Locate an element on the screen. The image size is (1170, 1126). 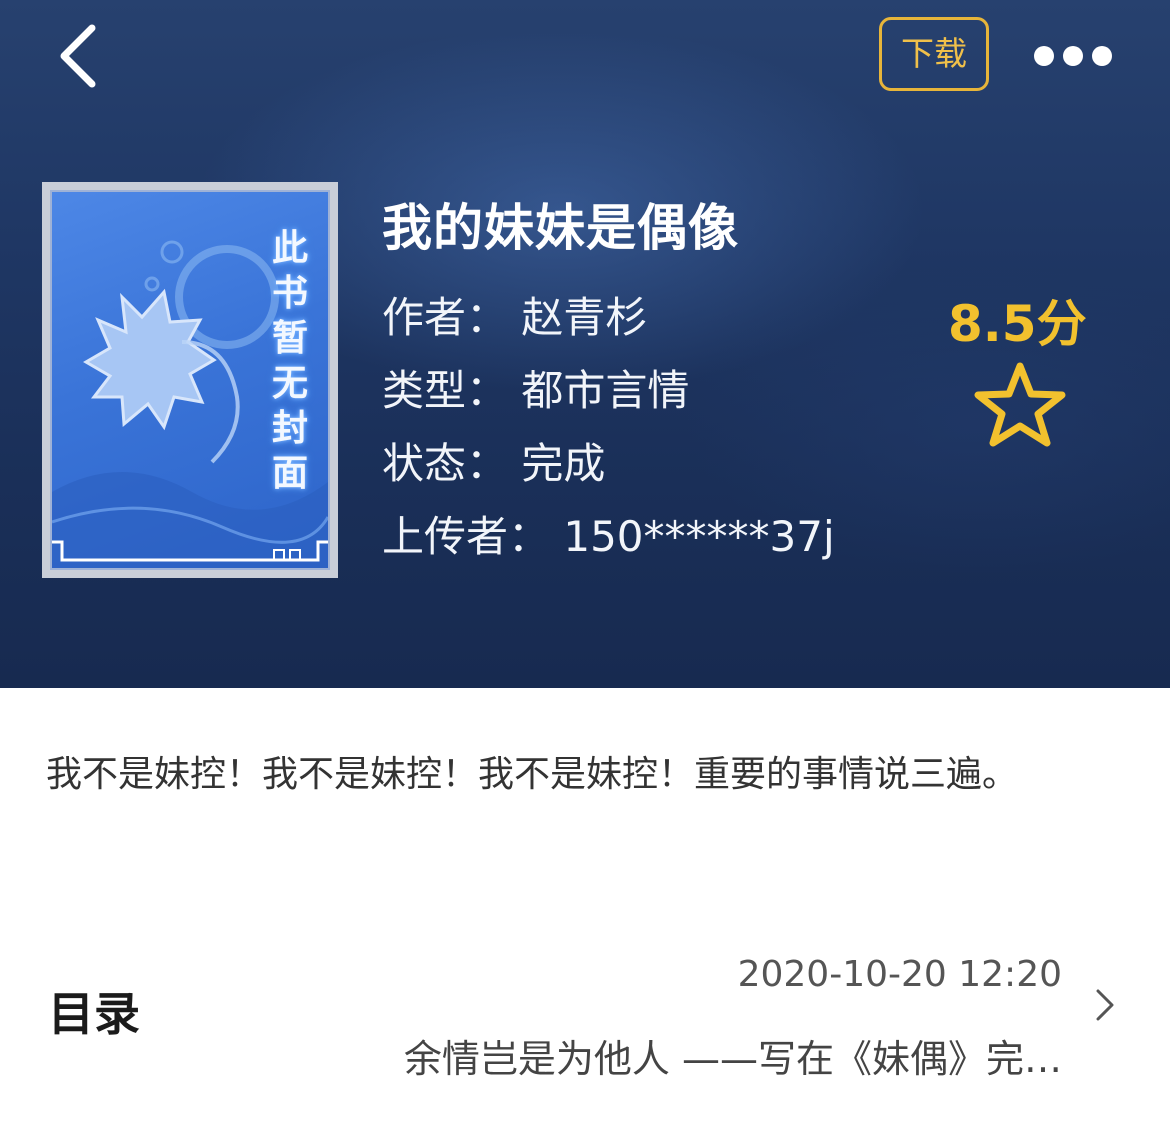
book-status: 状态： 完成 is located at coordinates (494, 463).